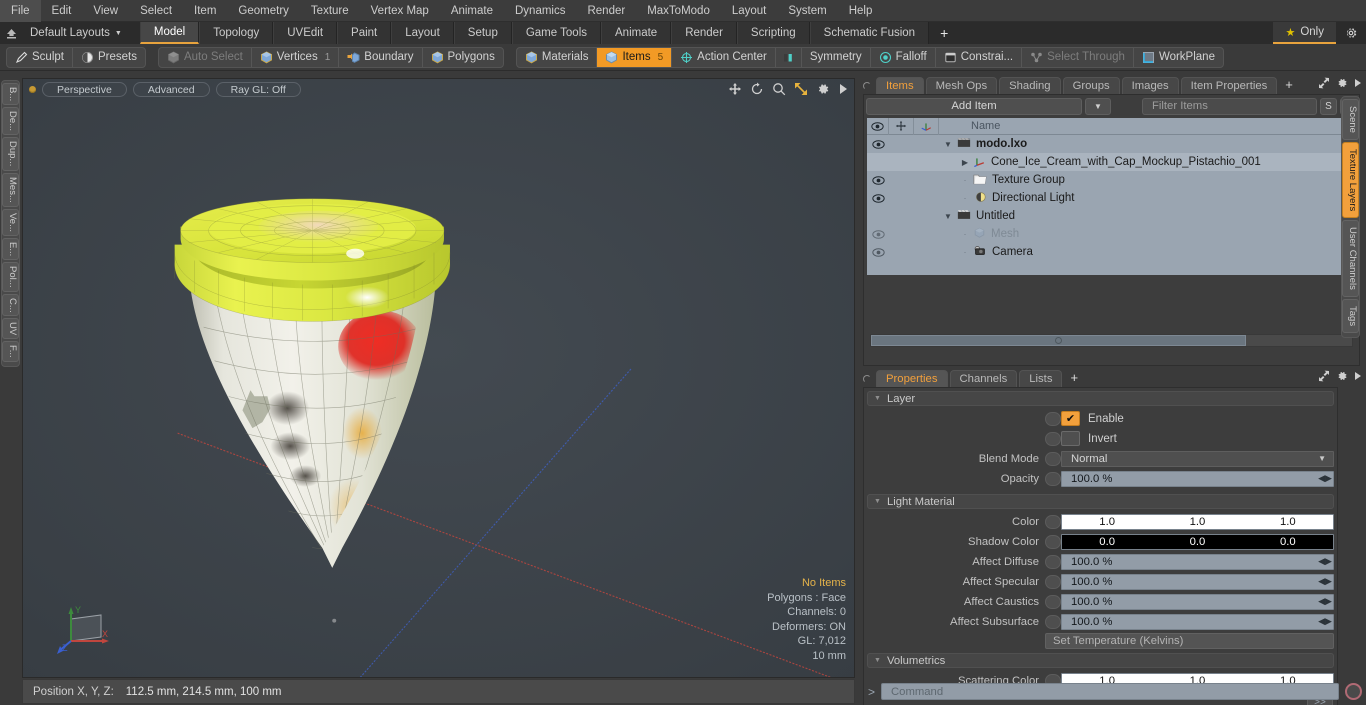 Image resolution: width=1366 pixels, height=705 pixels. I want to click on menu-item: Item, so click(205, 11).